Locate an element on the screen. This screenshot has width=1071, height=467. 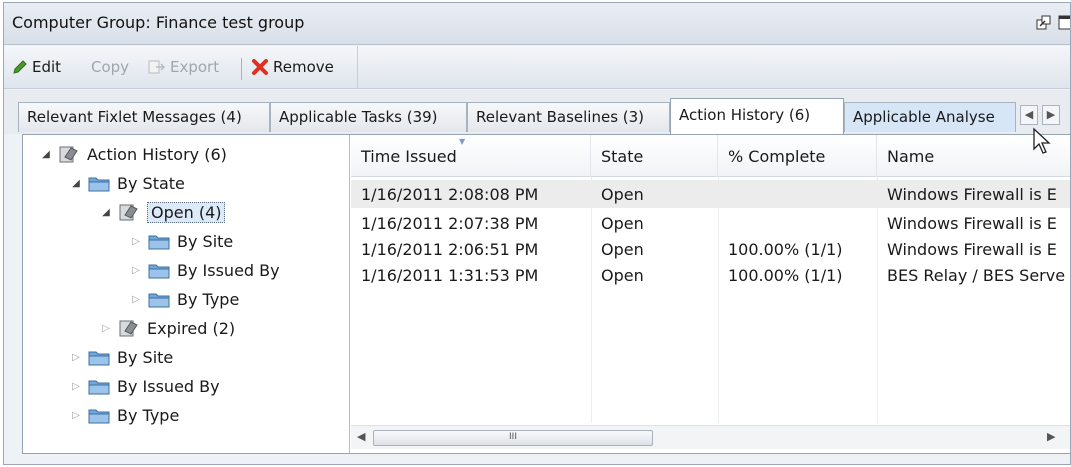
tree-node-action-history: ◢ Action History (6) is located at coordinates (133, 154).